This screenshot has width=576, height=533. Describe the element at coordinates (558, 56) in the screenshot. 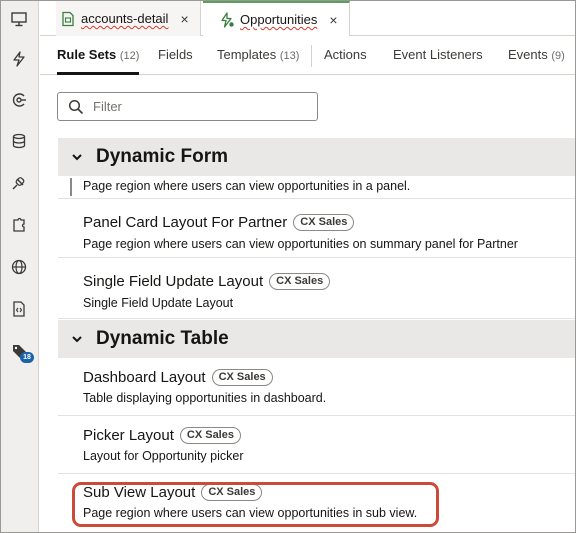

I see `tab-count: (9)` at that location.